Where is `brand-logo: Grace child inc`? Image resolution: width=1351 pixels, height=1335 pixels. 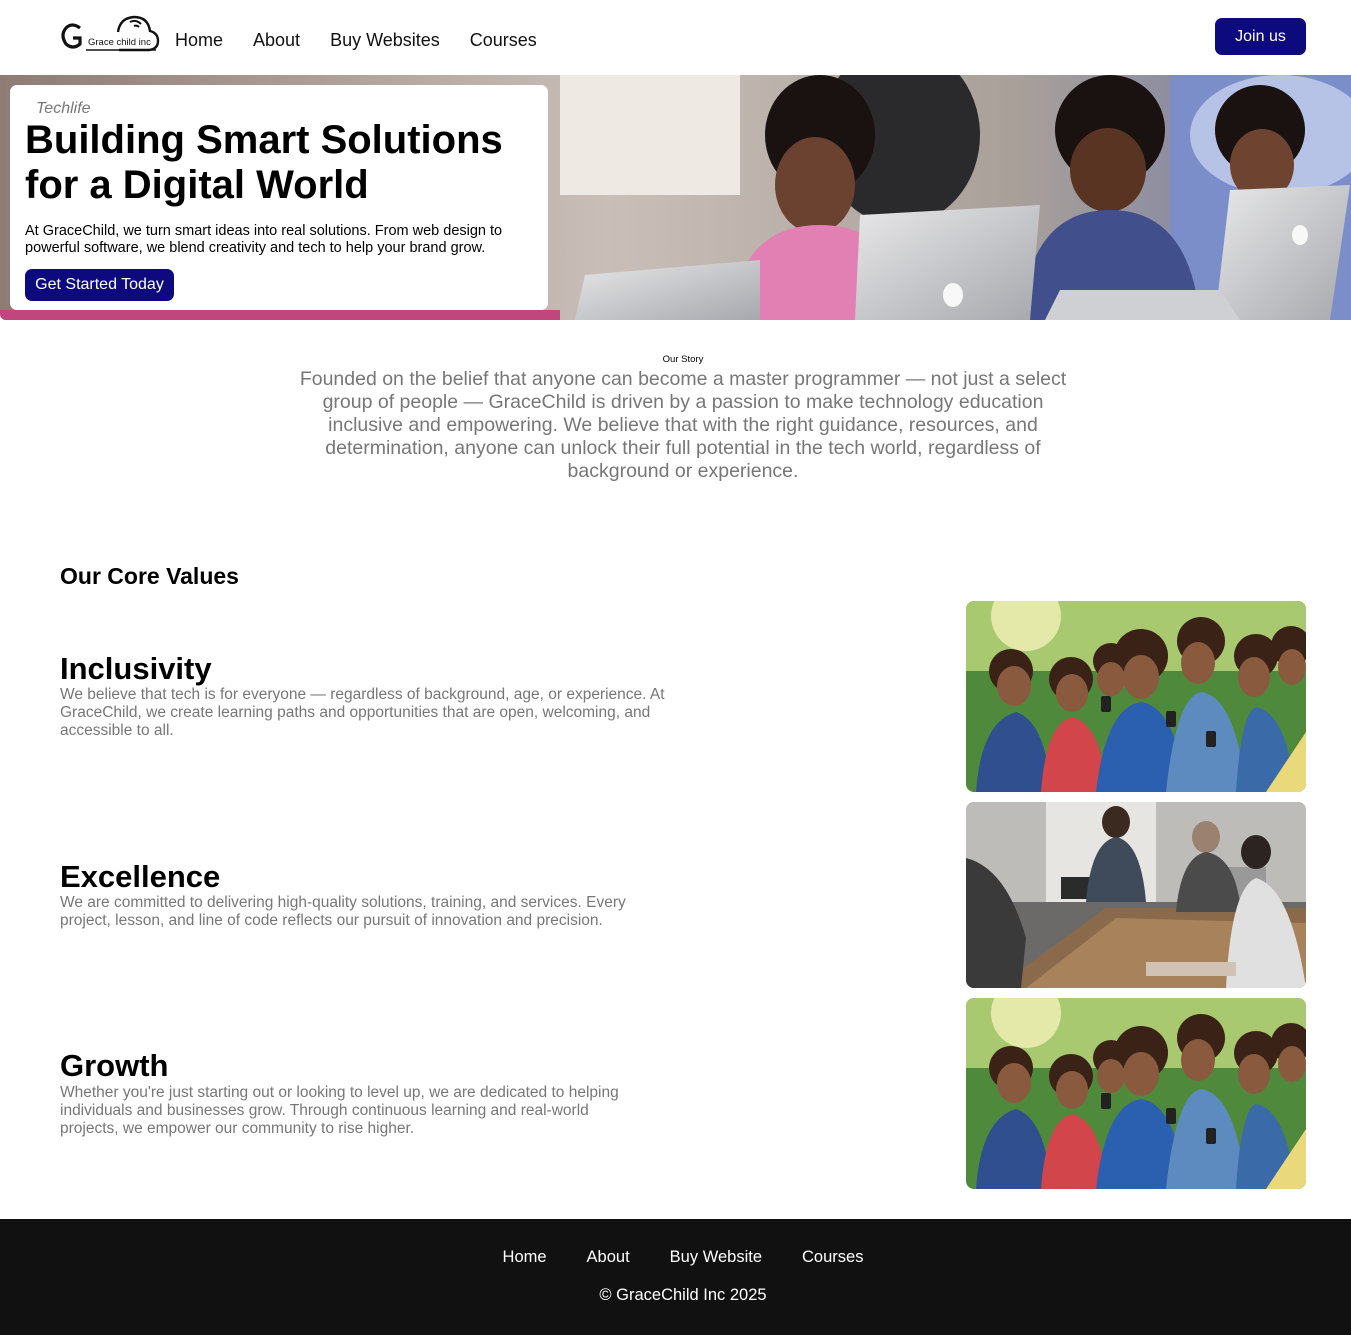
brand-logo: Grace child inc is located at coordinates (110, 35).